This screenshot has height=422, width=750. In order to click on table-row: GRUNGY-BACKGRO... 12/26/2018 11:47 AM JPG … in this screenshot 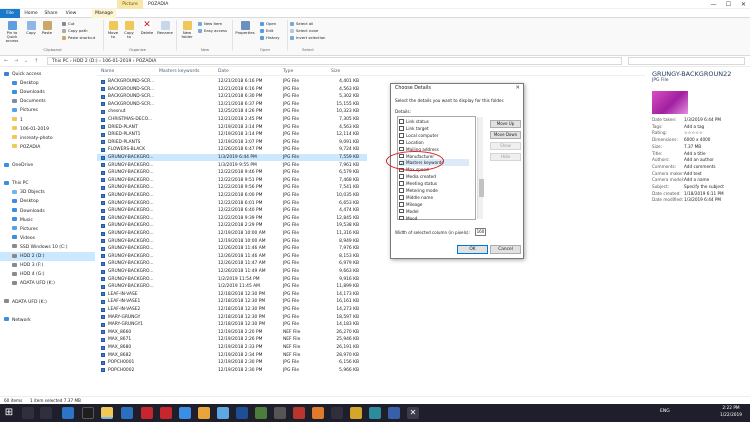, I will do `click(232, 263)`.